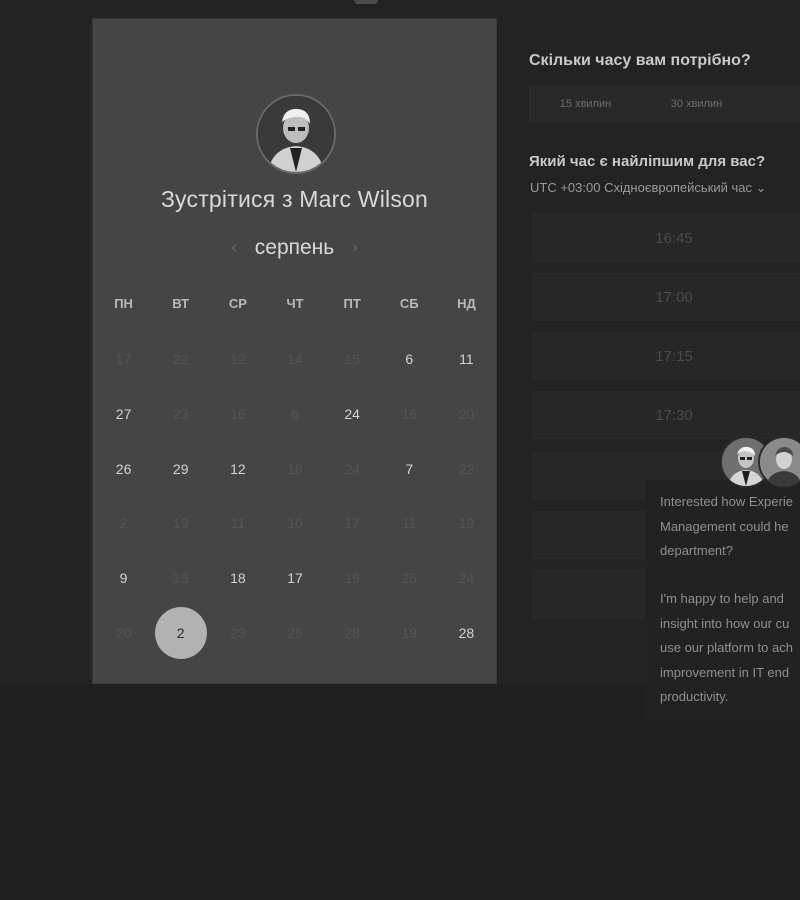 The height and width of the screenshot is (900, 800). I want to click on calendar-week-row: 27 23 16 6 24 16 20, so click(295, 414).